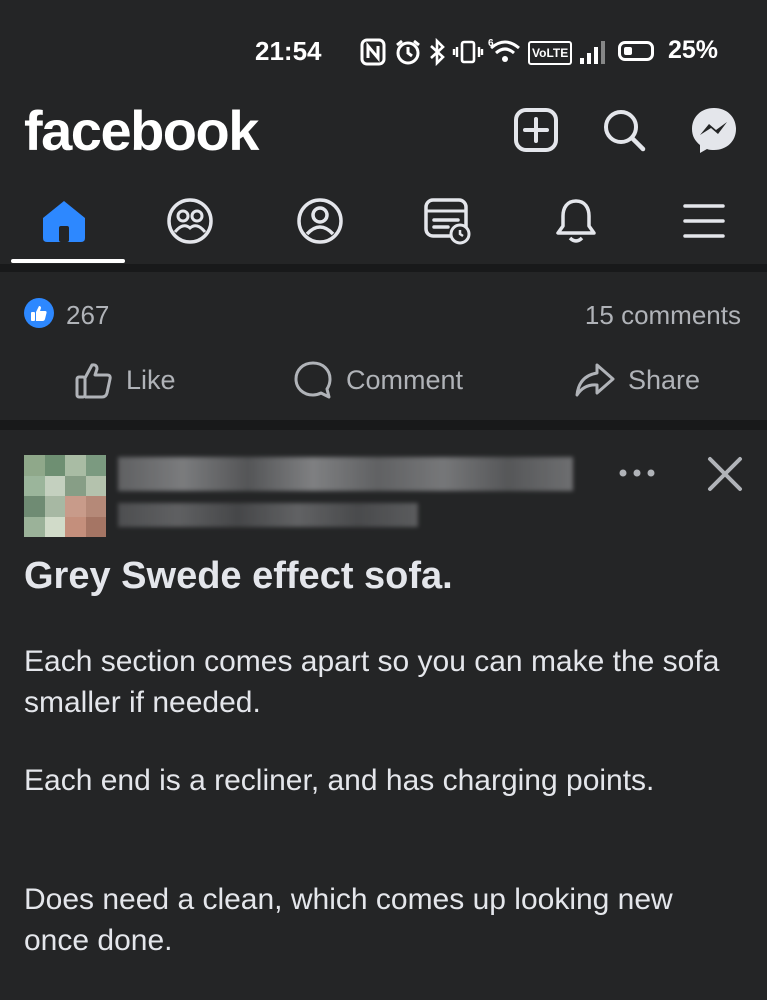  I want to click on more-options-button, so click(637, 473).